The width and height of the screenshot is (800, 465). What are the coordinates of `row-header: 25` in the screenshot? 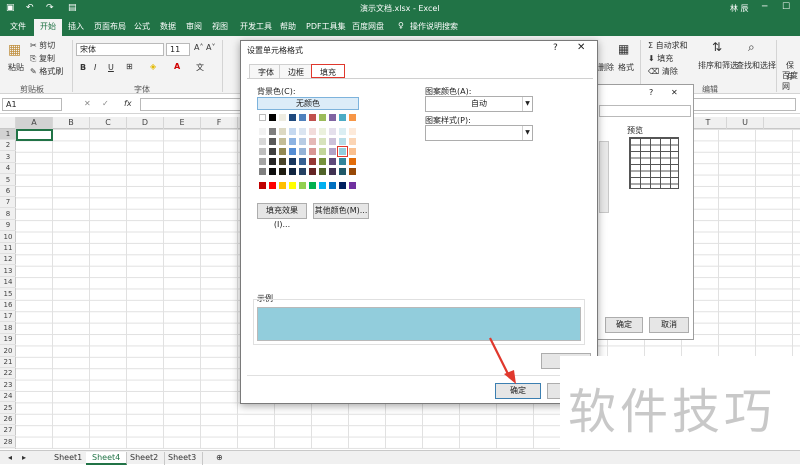 It's located at (8, 408).